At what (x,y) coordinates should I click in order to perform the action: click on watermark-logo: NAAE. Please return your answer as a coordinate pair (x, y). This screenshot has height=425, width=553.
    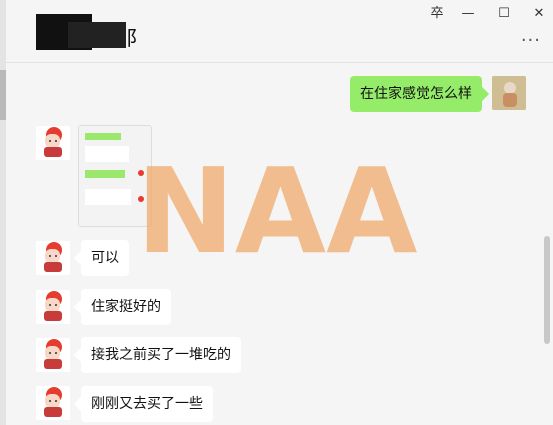
    Looking at the image, I should click on (281, 210).